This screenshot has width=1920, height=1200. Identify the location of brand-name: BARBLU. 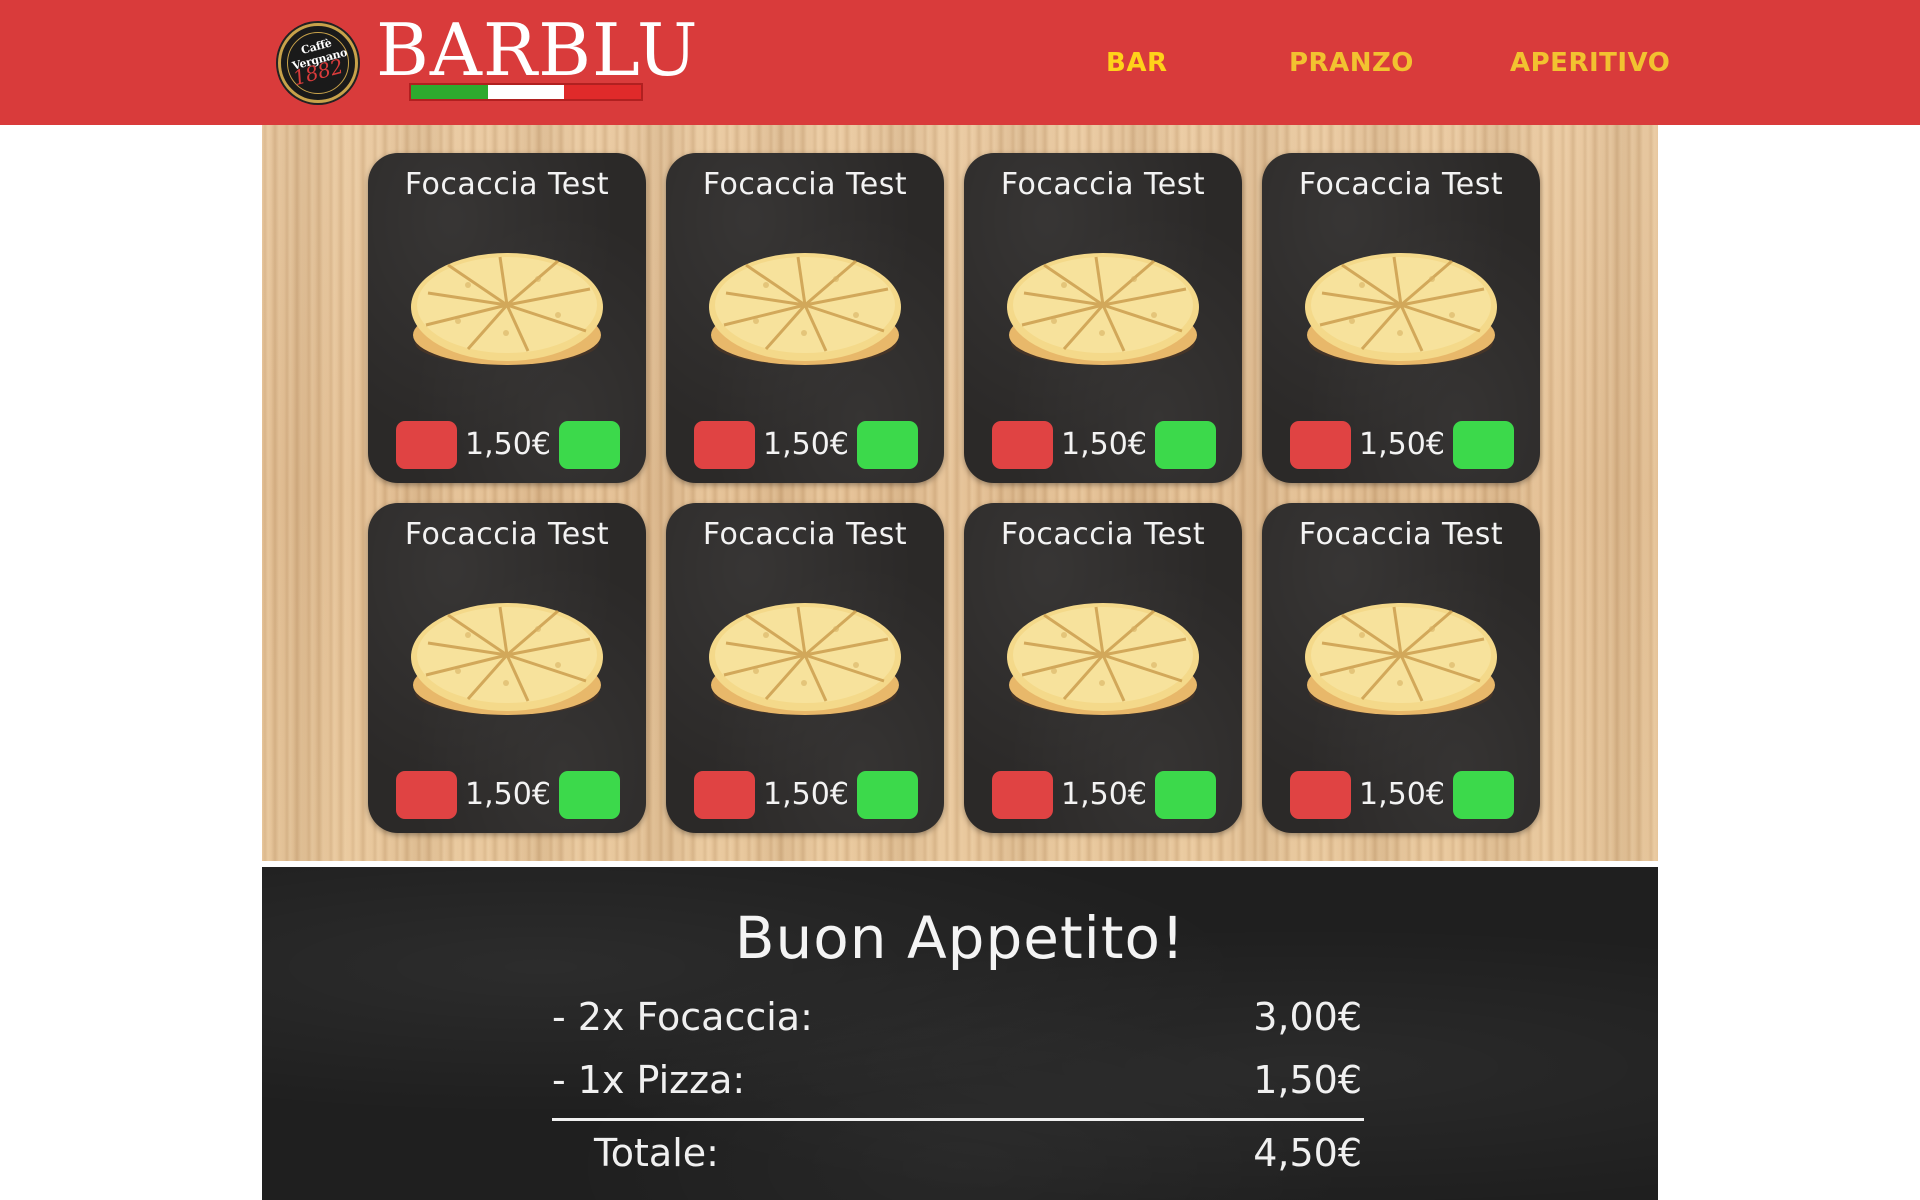
(537, 50).